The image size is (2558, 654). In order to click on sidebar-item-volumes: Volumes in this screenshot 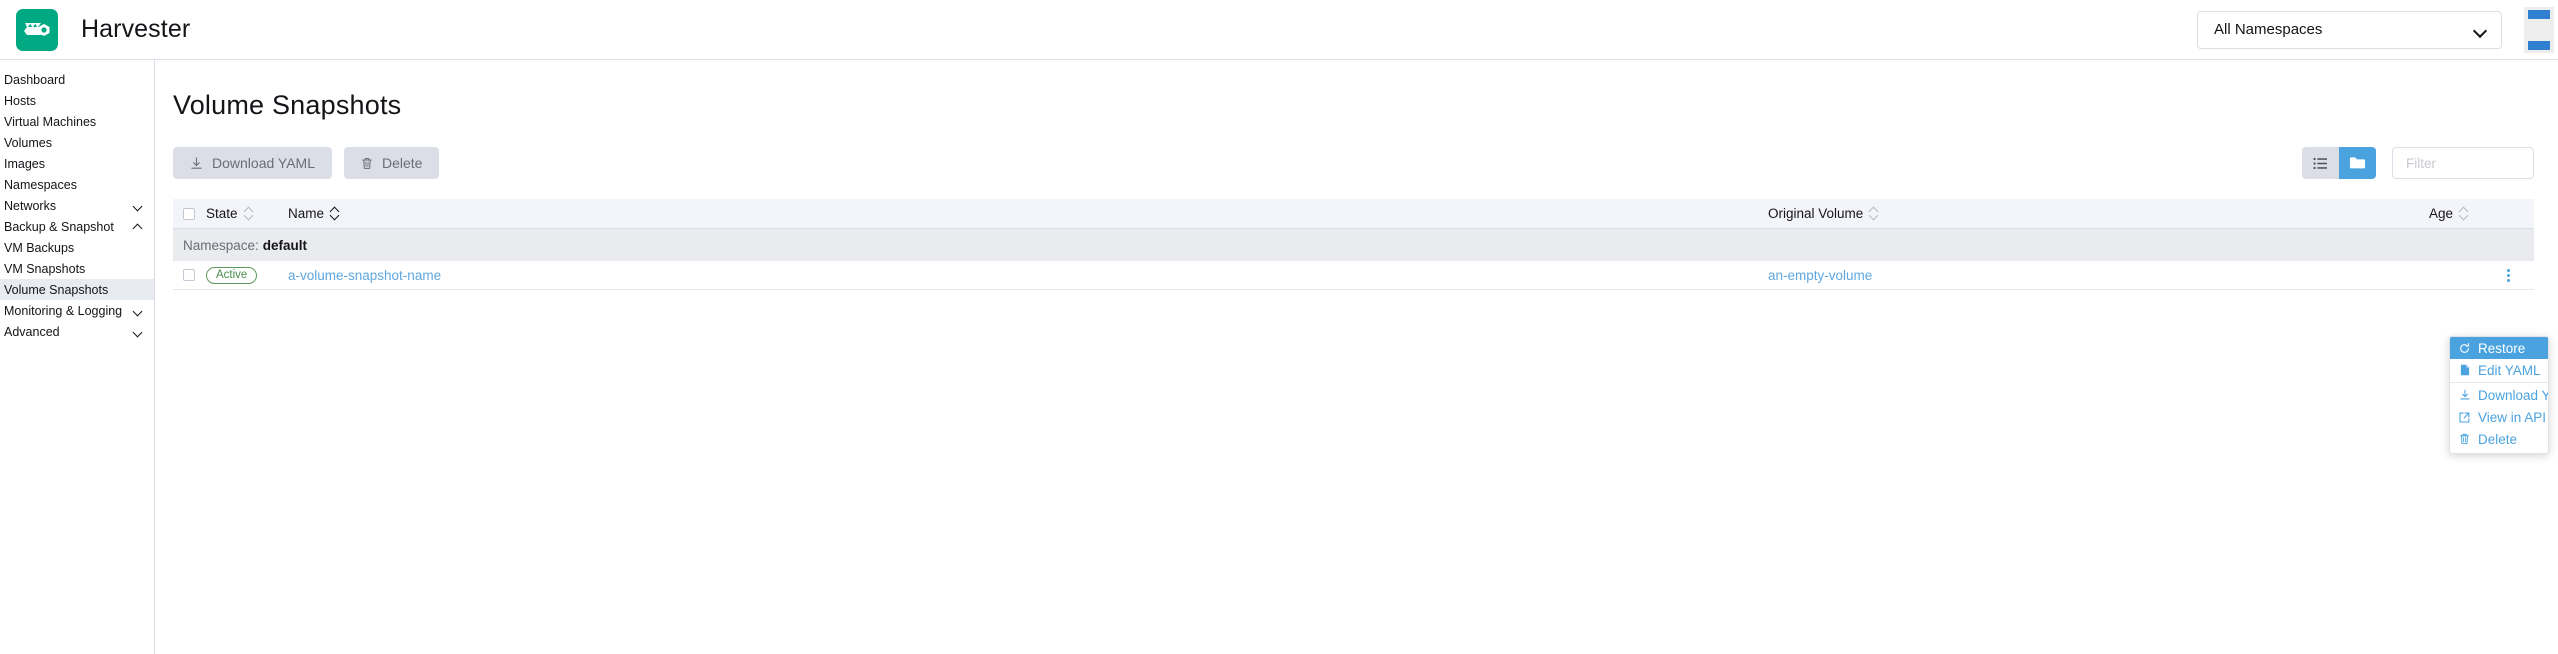, I will do `click(77, 142)`.